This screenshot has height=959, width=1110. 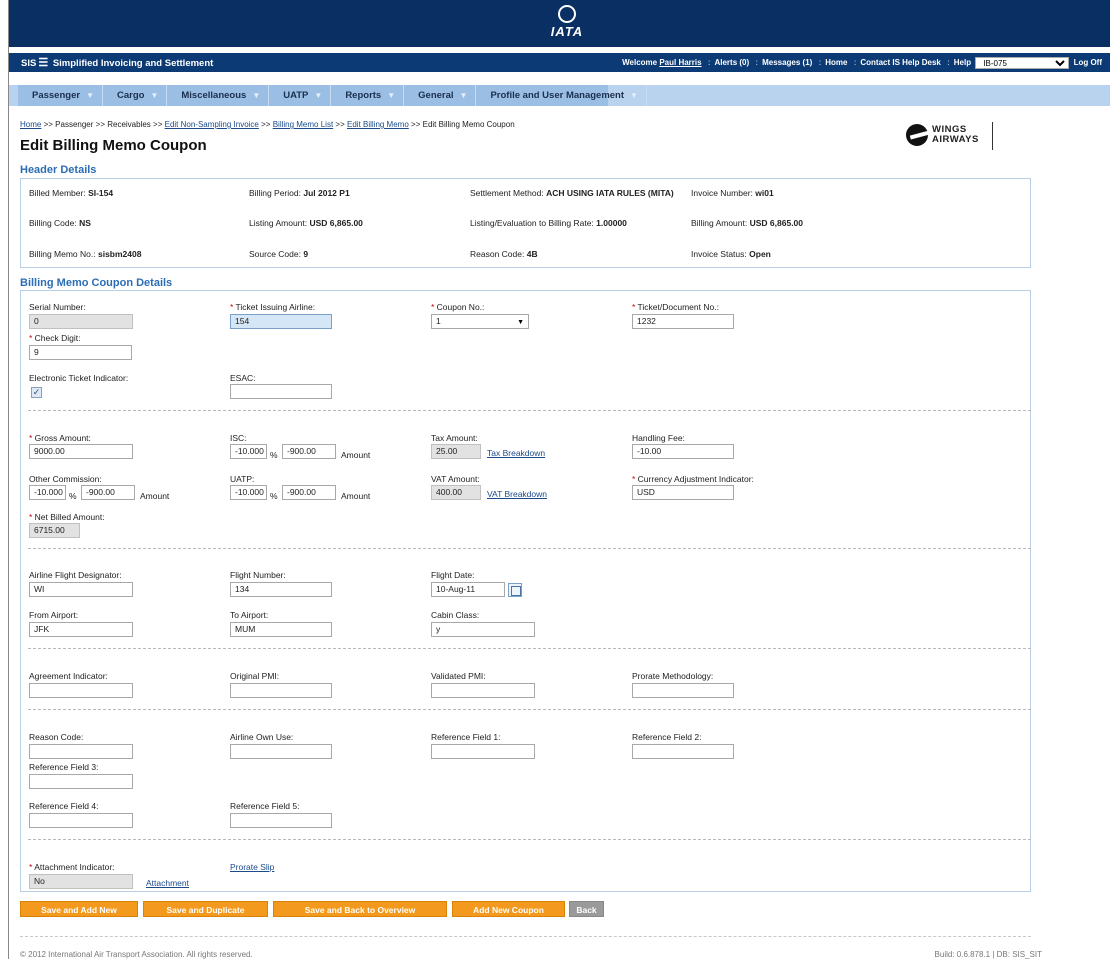 I want to click on uatp-amount-input: -900.00, so click(x=309, y=492).